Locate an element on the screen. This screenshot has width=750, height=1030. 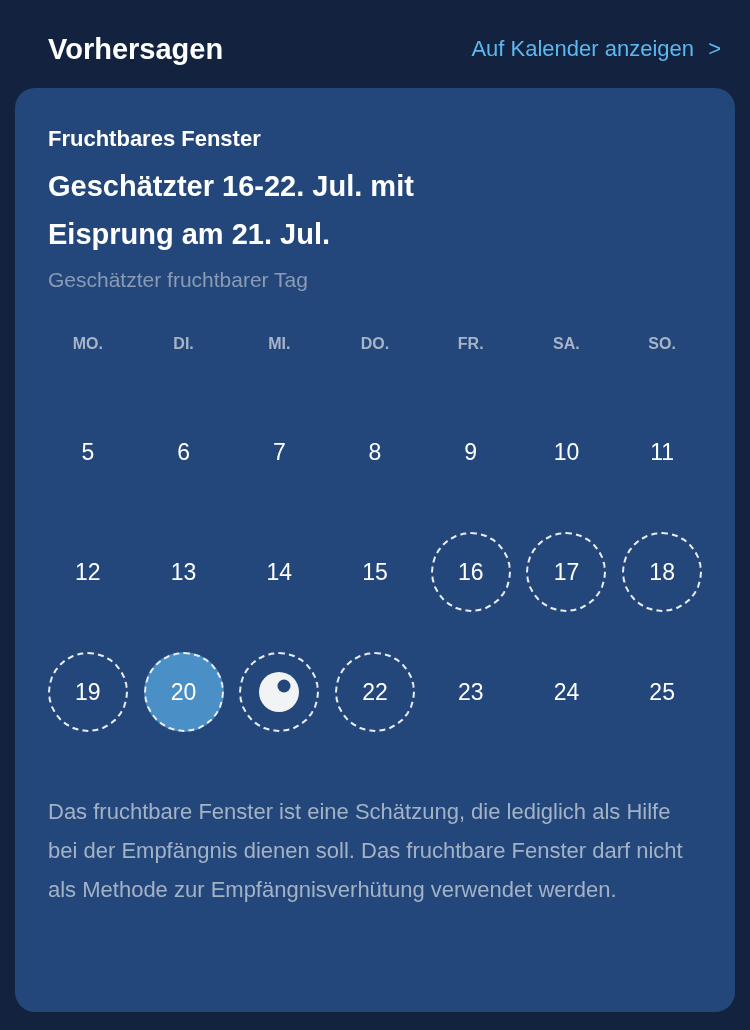
calendar-link: Auf Kalender anzeigen > is located at coordinates (596, 49).